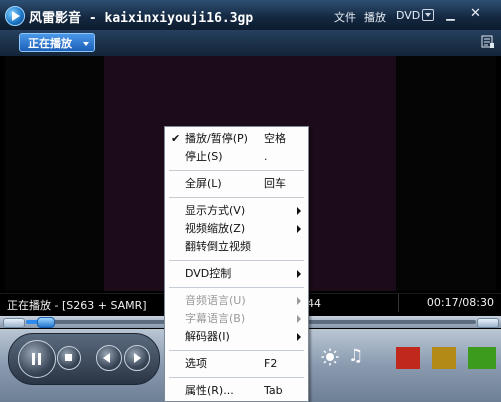  What do you see at coordinates (55, 18) in the screenshot?
I see `app-title: 风雷影音` at bounding box center [55, 18].